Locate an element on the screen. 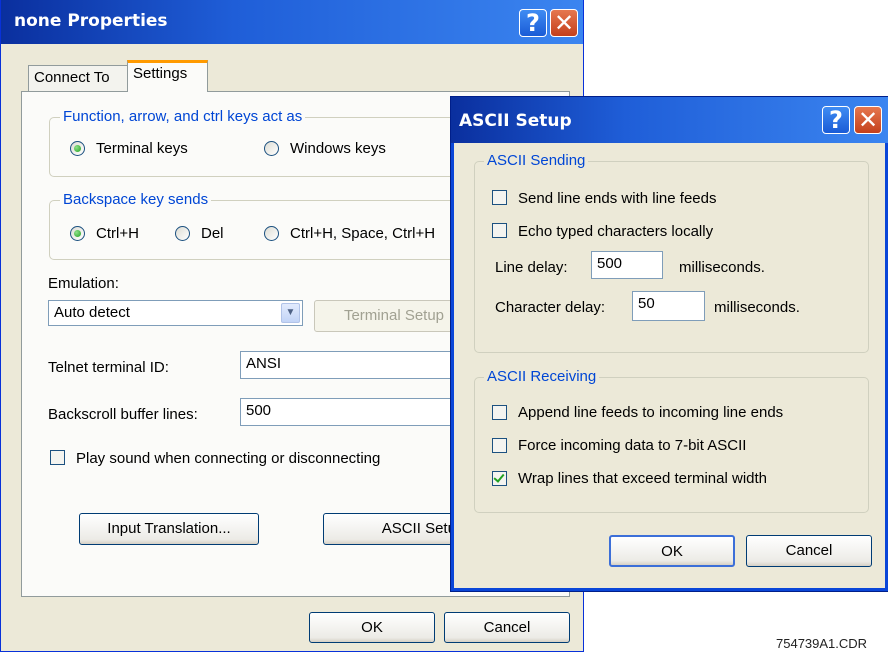 The height and width of the screenshot is (652, 888). force-7bit-label: Force incoming data to 7-bit ASCII is located at coordinates (632, 445).